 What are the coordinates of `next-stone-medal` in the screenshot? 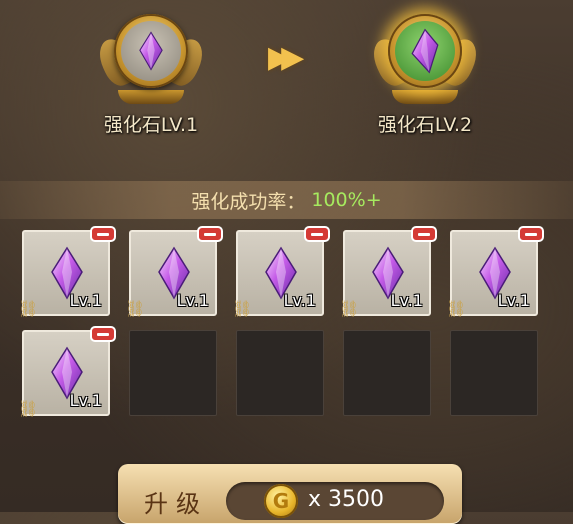 It's located at (425, 63).